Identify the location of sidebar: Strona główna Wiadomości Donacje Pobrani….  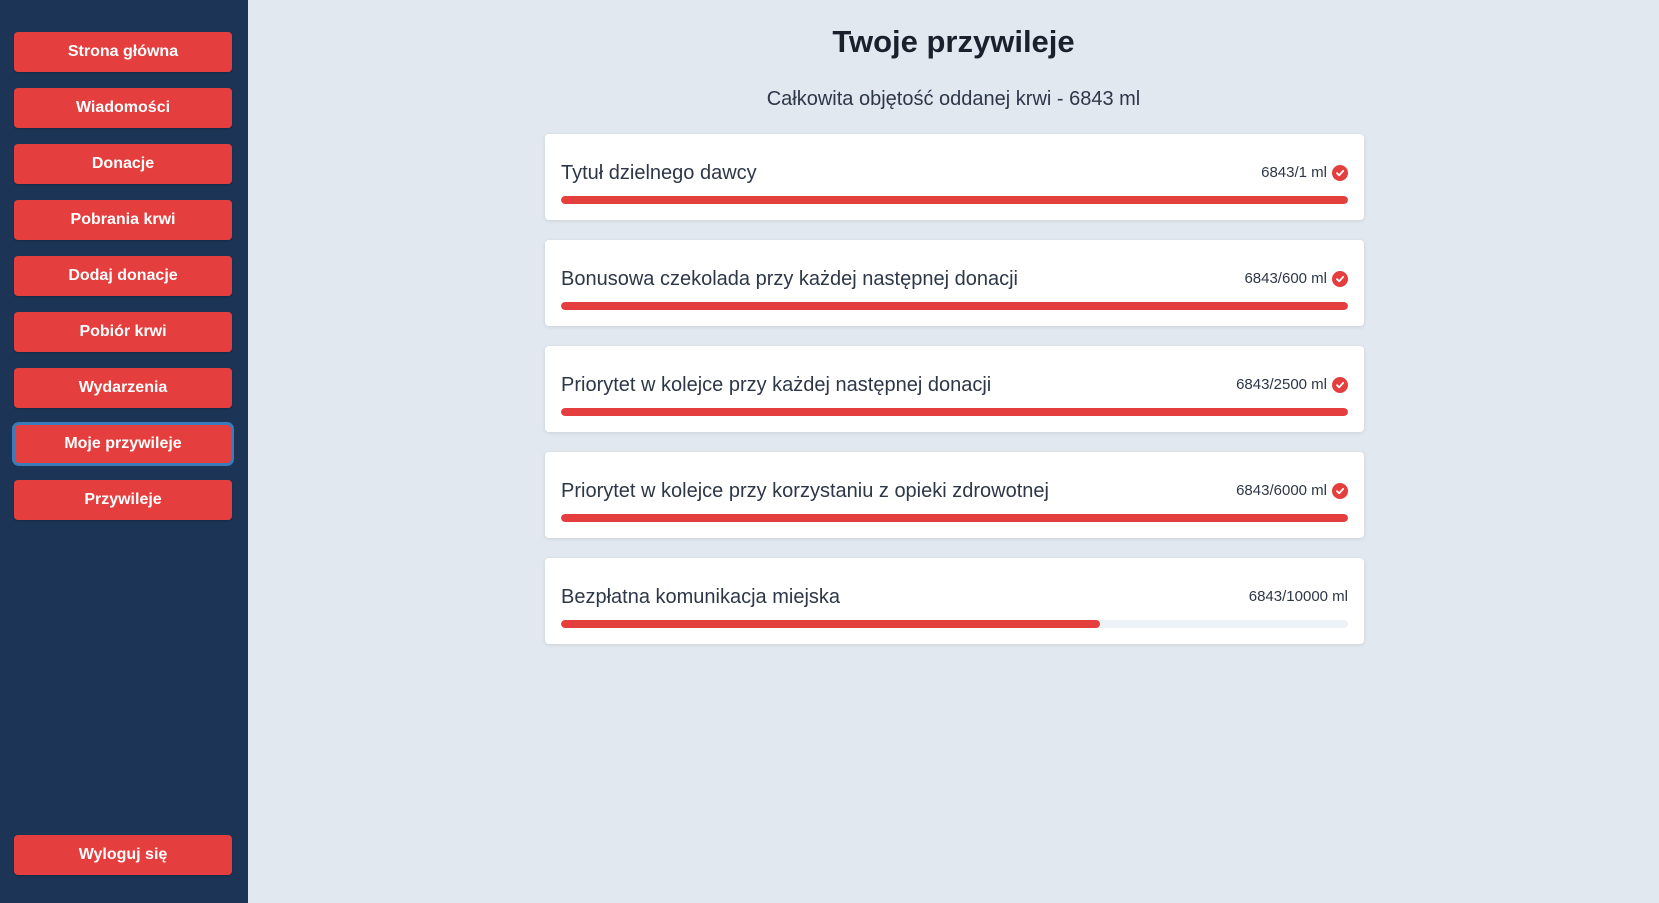
(124, 451).